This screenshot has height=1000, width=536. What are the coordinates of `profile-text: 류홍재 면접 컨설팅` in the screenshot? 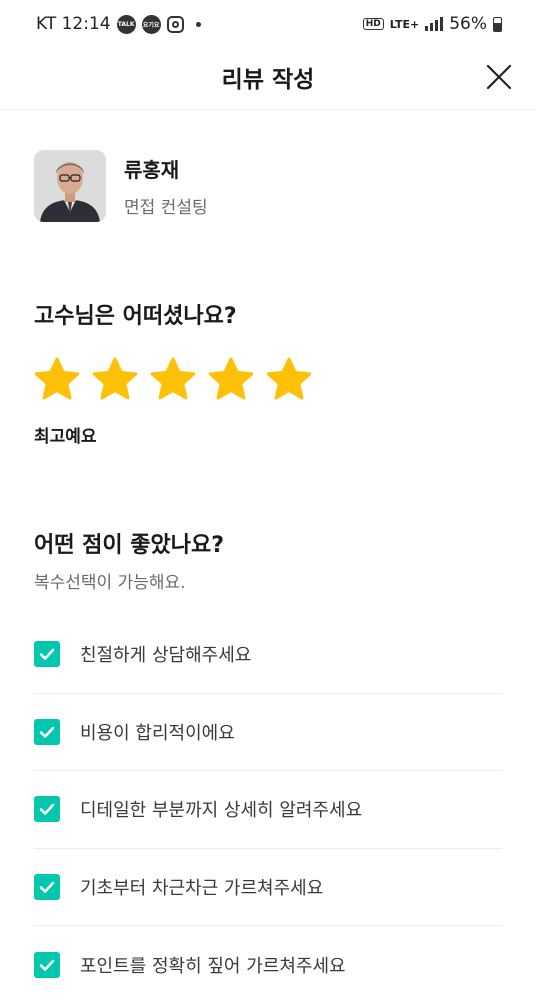 It's located at (166, 186).